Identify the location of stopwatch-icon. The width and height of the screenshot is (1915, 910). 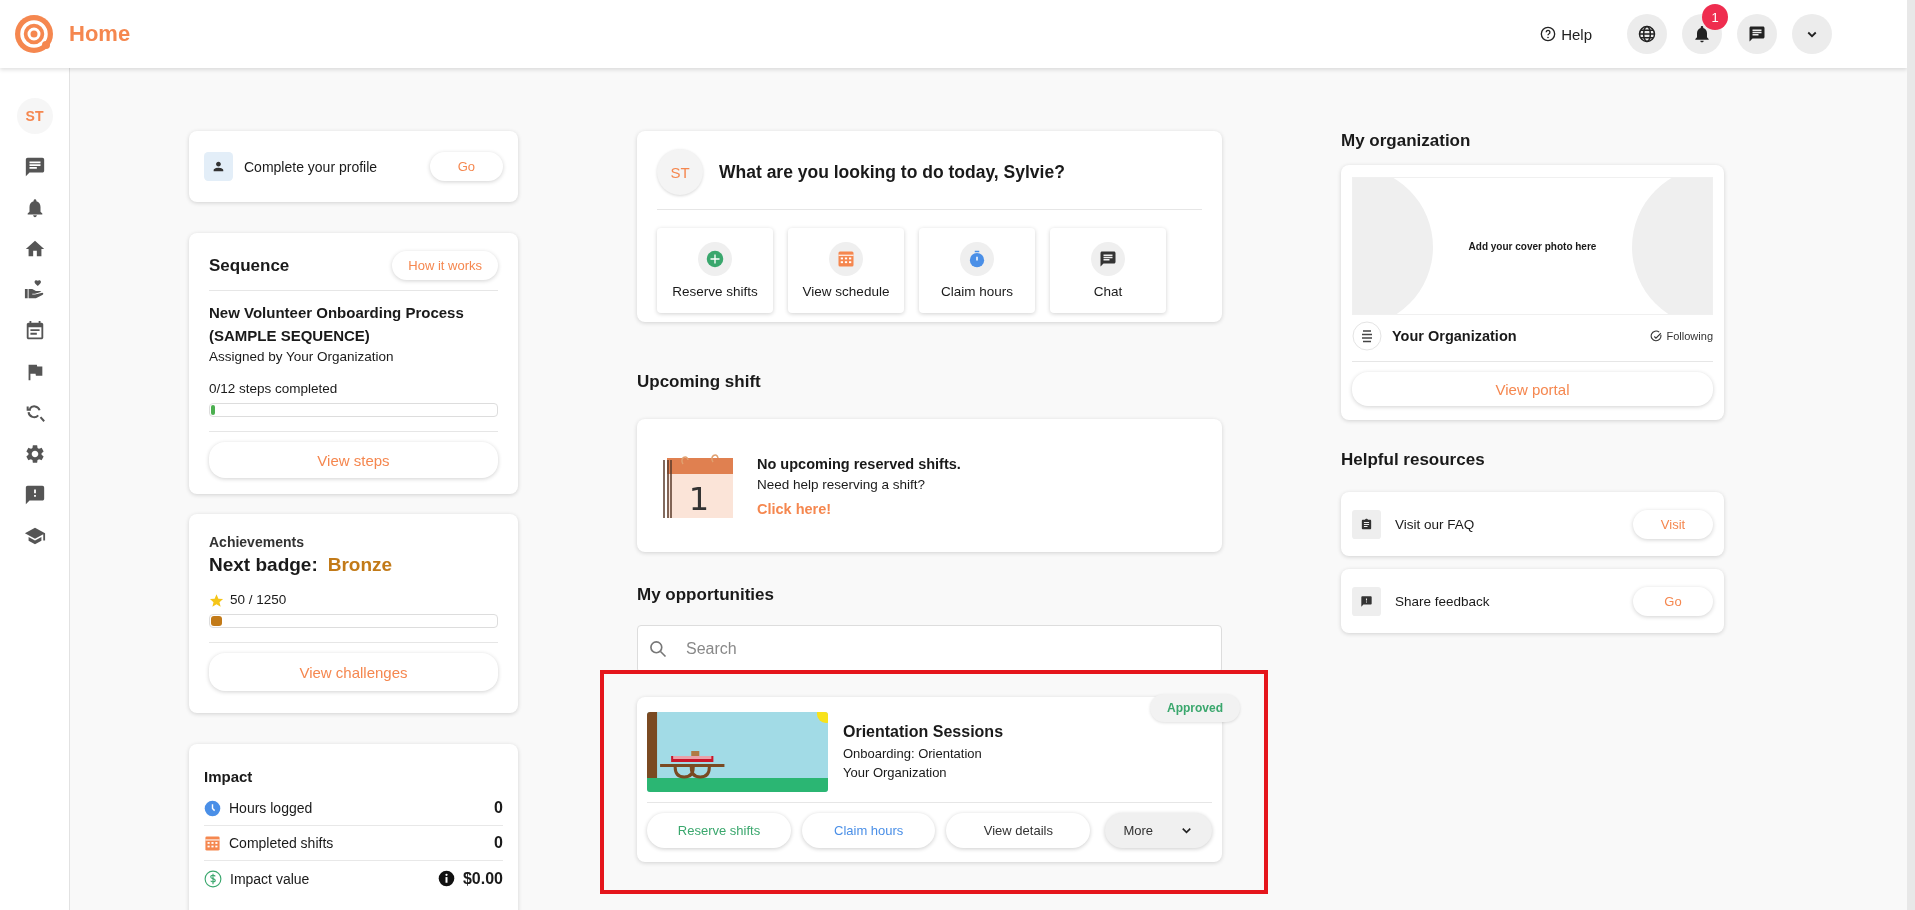
(977, 259).